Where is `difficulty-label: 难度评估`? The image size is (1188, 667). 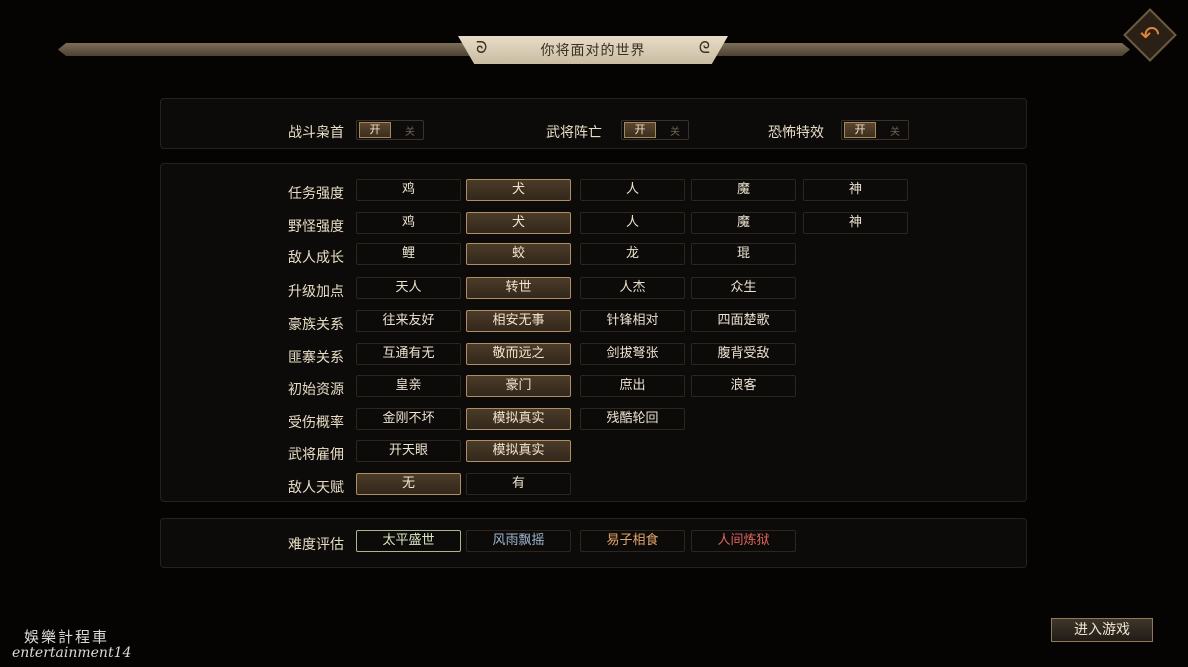
difficulty-label: 难度评估 is located at coordinates (316, 545).